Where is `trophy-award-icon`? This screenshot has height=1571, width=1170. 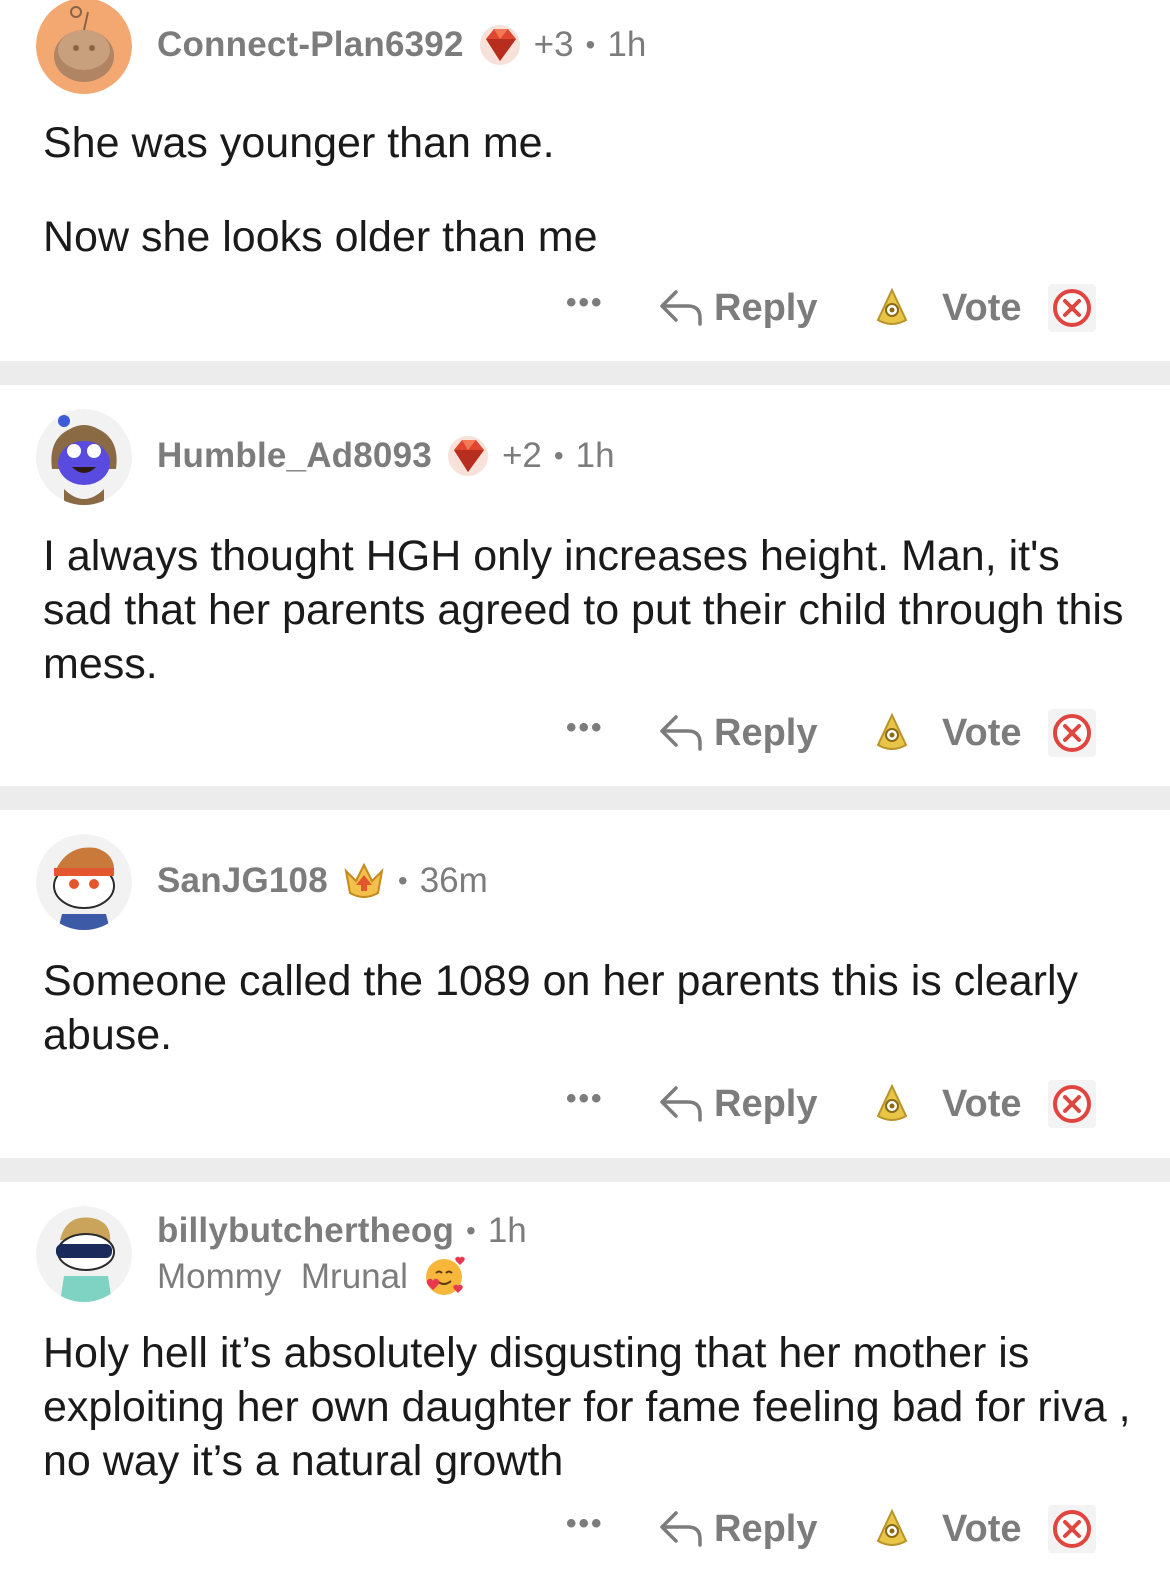 trophy-award-icon is located at coordinates (364, 880).